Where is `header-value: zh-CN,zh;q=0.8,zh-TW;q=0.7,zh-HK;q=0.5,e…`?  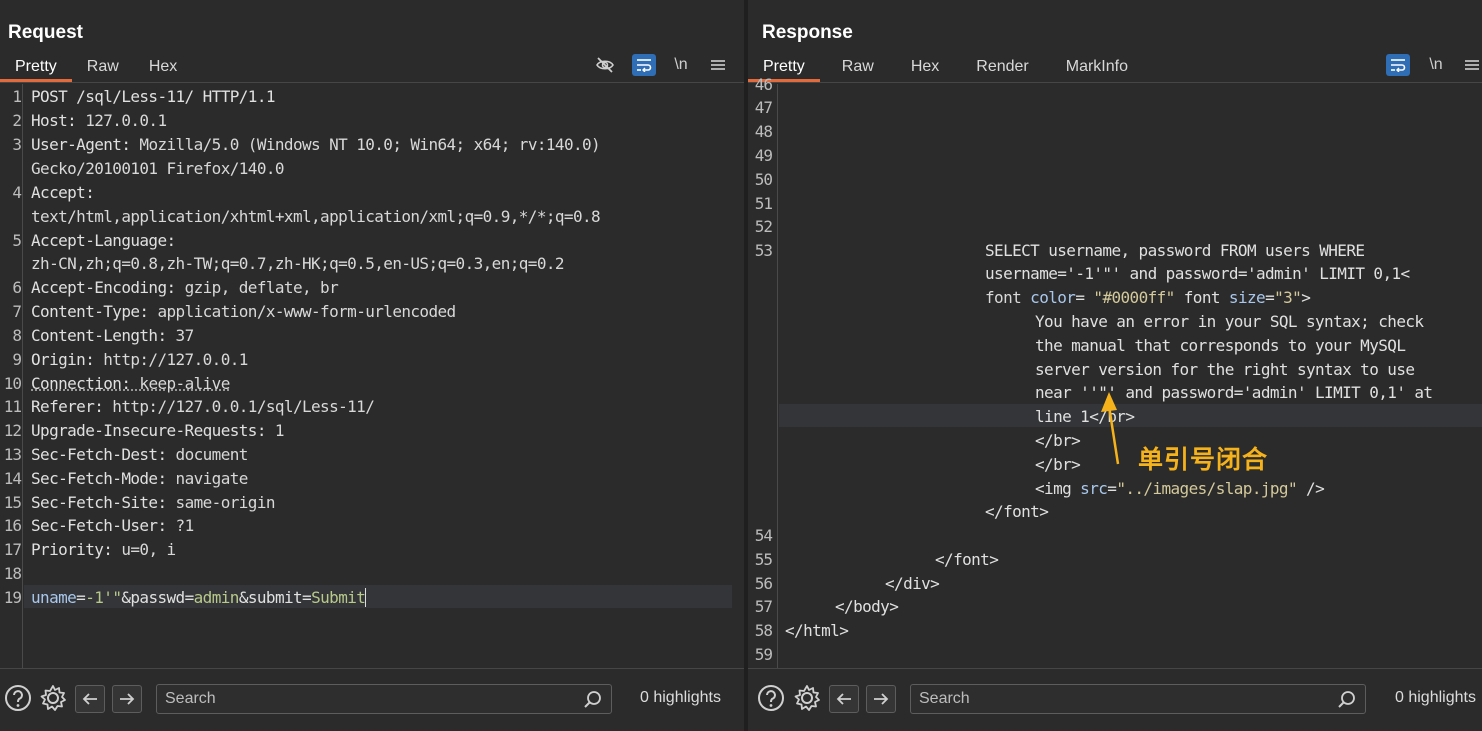 header-value: zh-CN,zh;q=0.8,zh-TW;q=0.7,zh-HK;q=0.5,e… is located at coordinates (298, 263).